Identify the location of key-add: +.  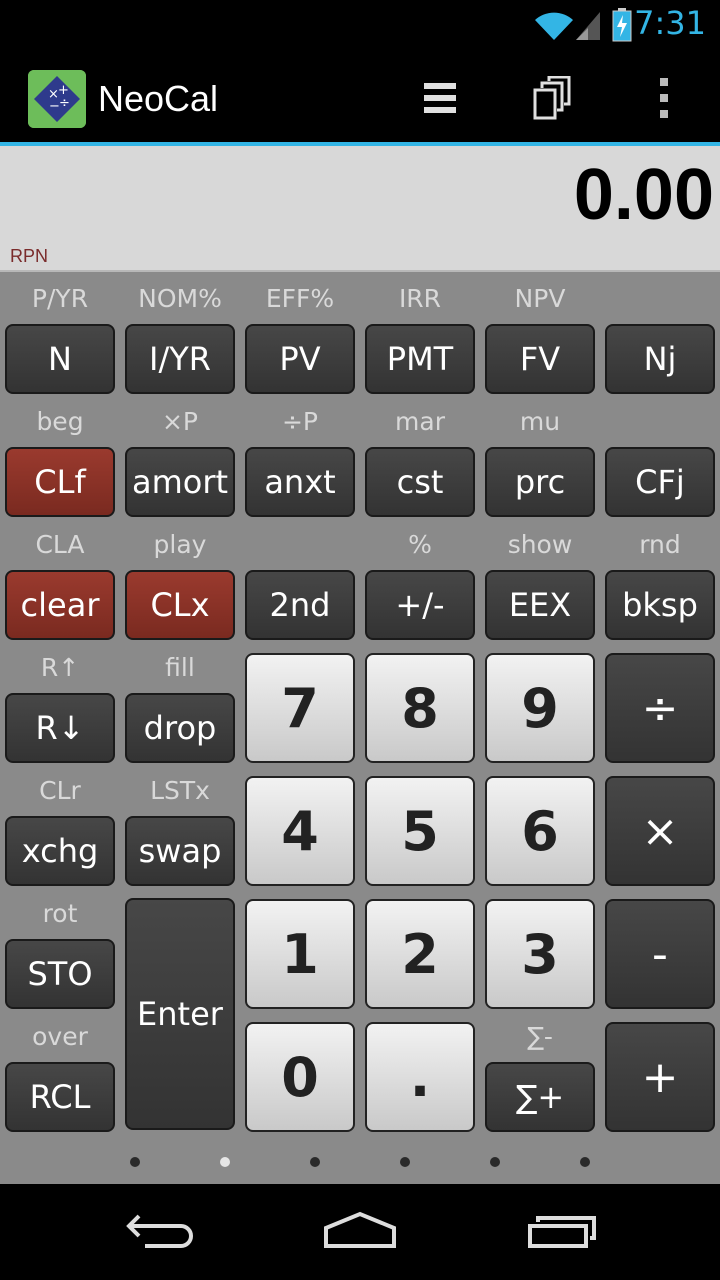
(660, 1077).